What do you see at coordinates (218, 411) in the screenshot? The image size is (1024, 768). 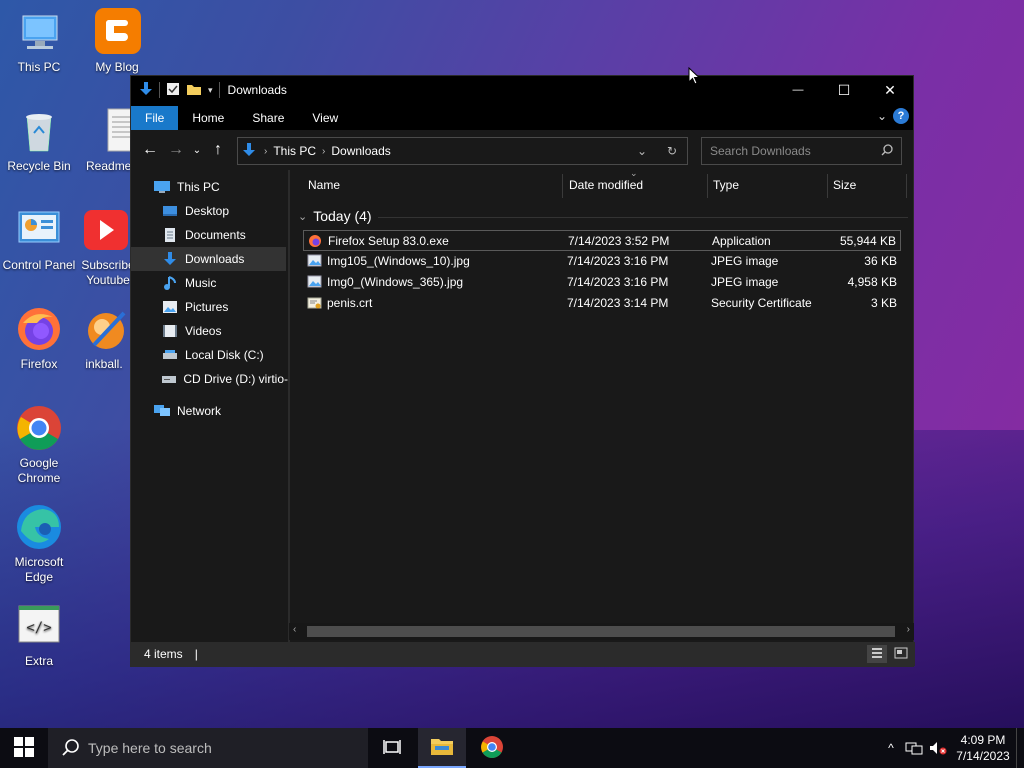 I see `nav-item-network: Network` at bounding box center [218, 411].